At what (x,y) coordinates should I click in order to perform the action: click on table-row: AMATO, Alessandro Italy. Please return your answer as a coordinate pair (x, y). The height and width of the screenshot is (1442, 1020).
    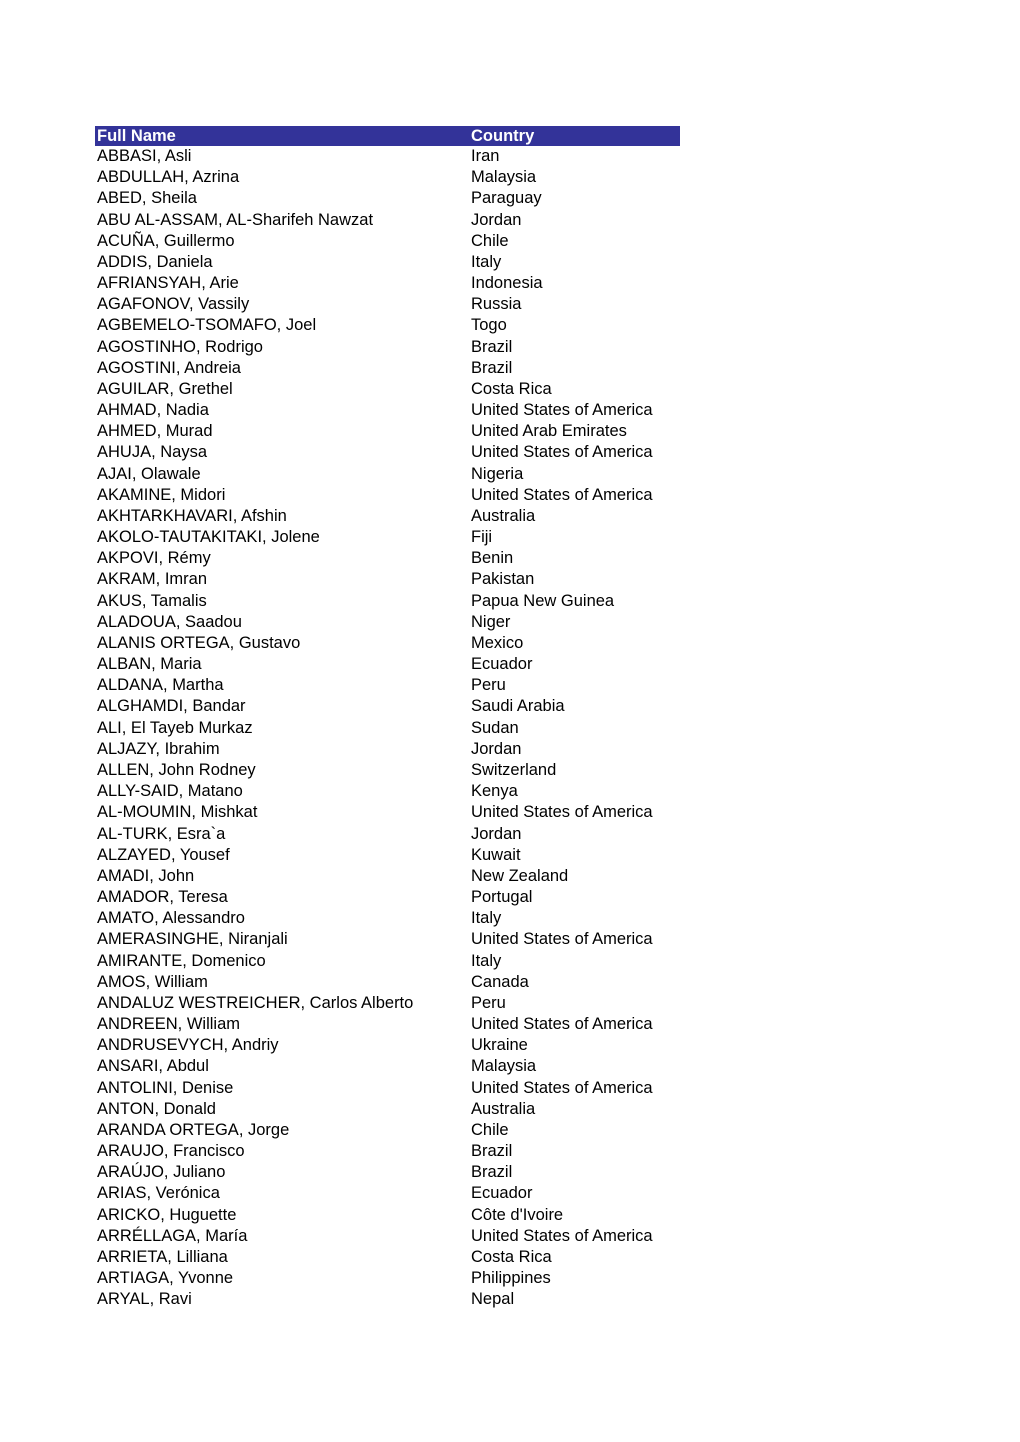
    Looking at the image, I should click on (387, 918).